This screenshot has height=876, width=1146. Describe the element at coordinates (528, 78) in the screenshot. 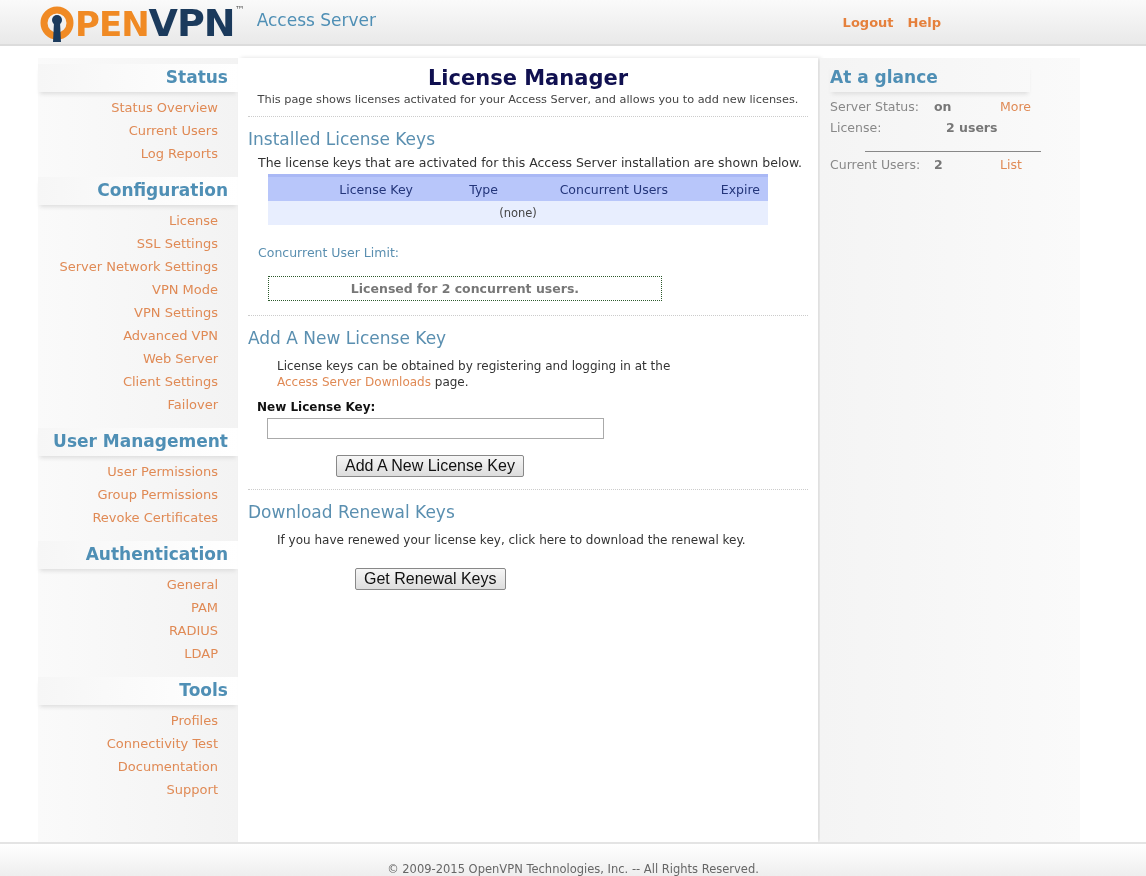

I see `page-title: License Manager` at that location.